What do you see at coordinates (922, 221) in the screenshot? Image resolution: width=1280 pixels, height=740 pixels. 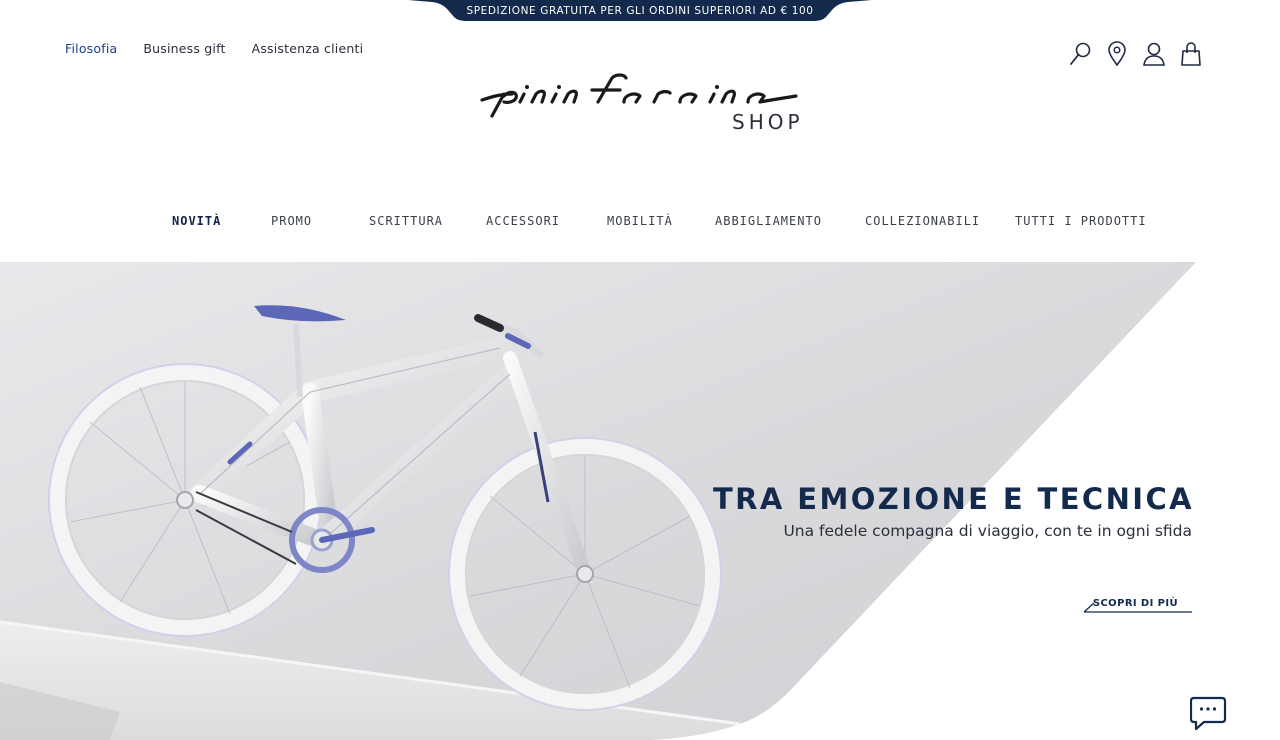 I see `nav-item-collezionabili: COLLEZIONABILI` at bounding box center [922, 221].